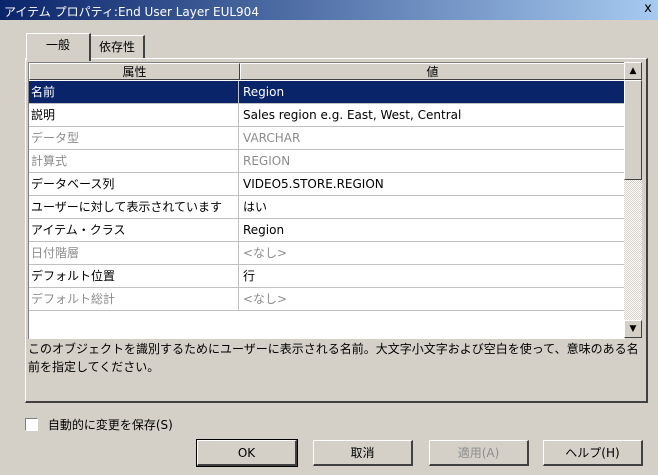 This screenshot has height=475, width=658. Describe the element at coordinates (134, 184) in the screenshot. I see `property-name: データベース列` at that location.